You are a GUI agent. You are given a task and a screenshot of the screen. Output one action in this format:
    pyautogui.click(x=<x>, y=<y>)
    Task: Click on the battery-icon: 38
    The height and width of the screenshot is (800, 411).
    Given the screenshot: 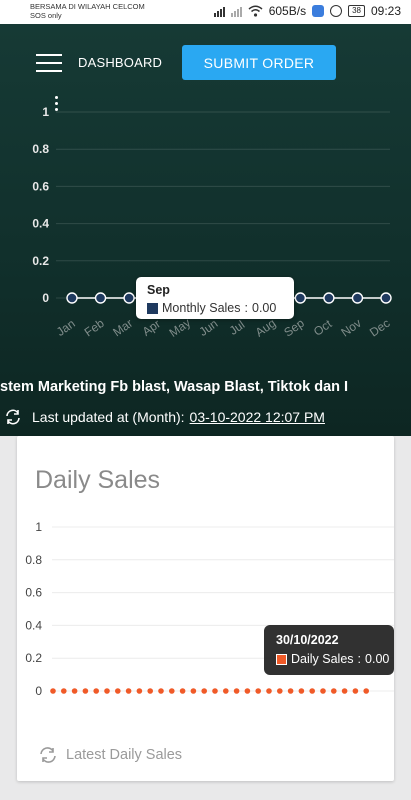 What is the action you would take?
    pyautogui.click(x=356, y=11)
    